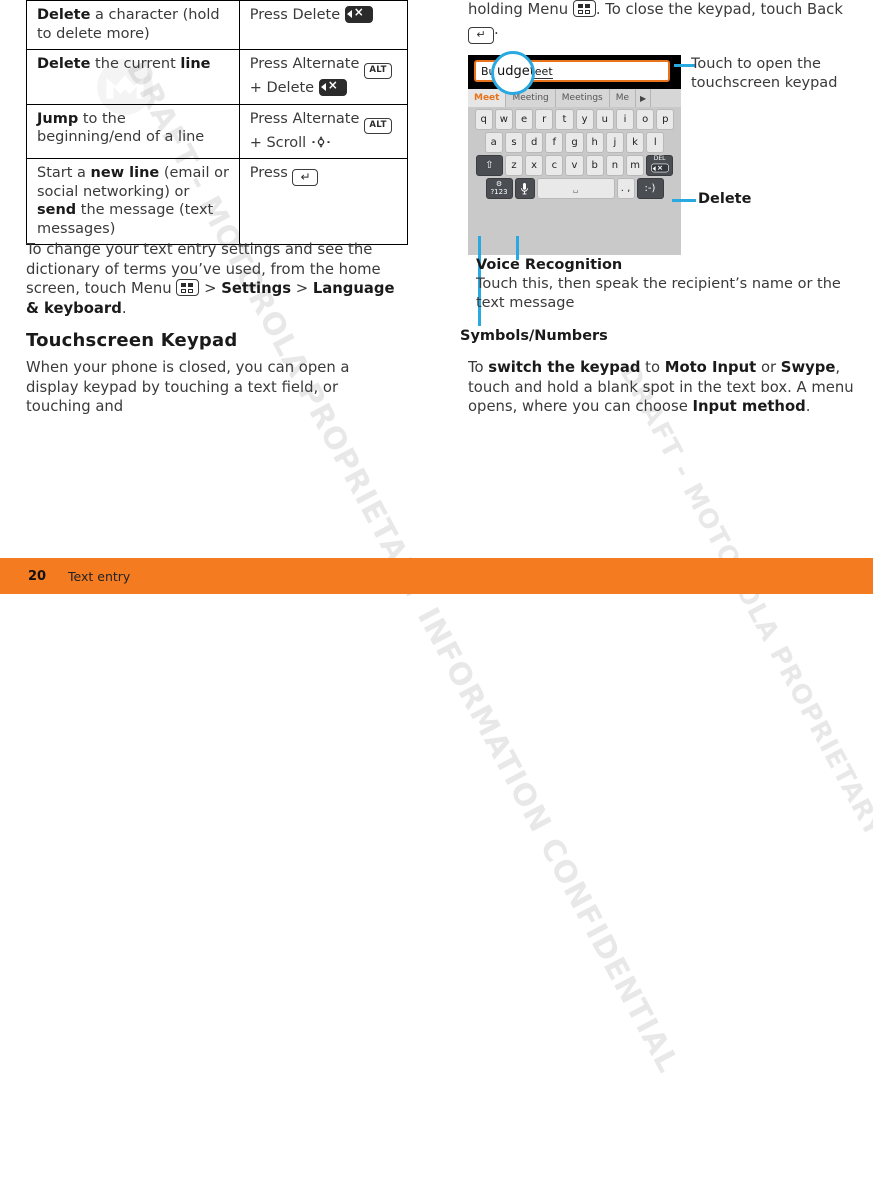 Image resolution: width=873 pixels, height=1188 pixels. Describe the element at coordinates (378, 71) in the screenshot. I see `alt-key-icon: ALT` at that location.